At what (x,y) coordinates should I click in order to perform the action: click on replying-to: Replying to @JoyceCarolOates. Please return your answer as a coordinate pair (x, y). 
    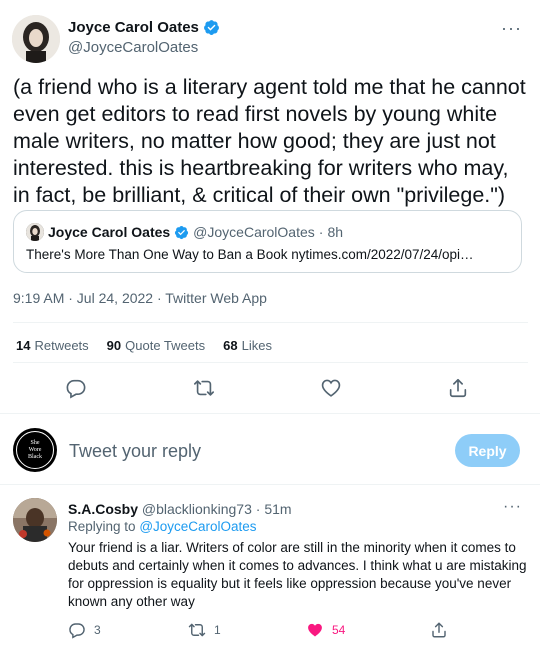
    Looking at the image, I should click on (162, 526).